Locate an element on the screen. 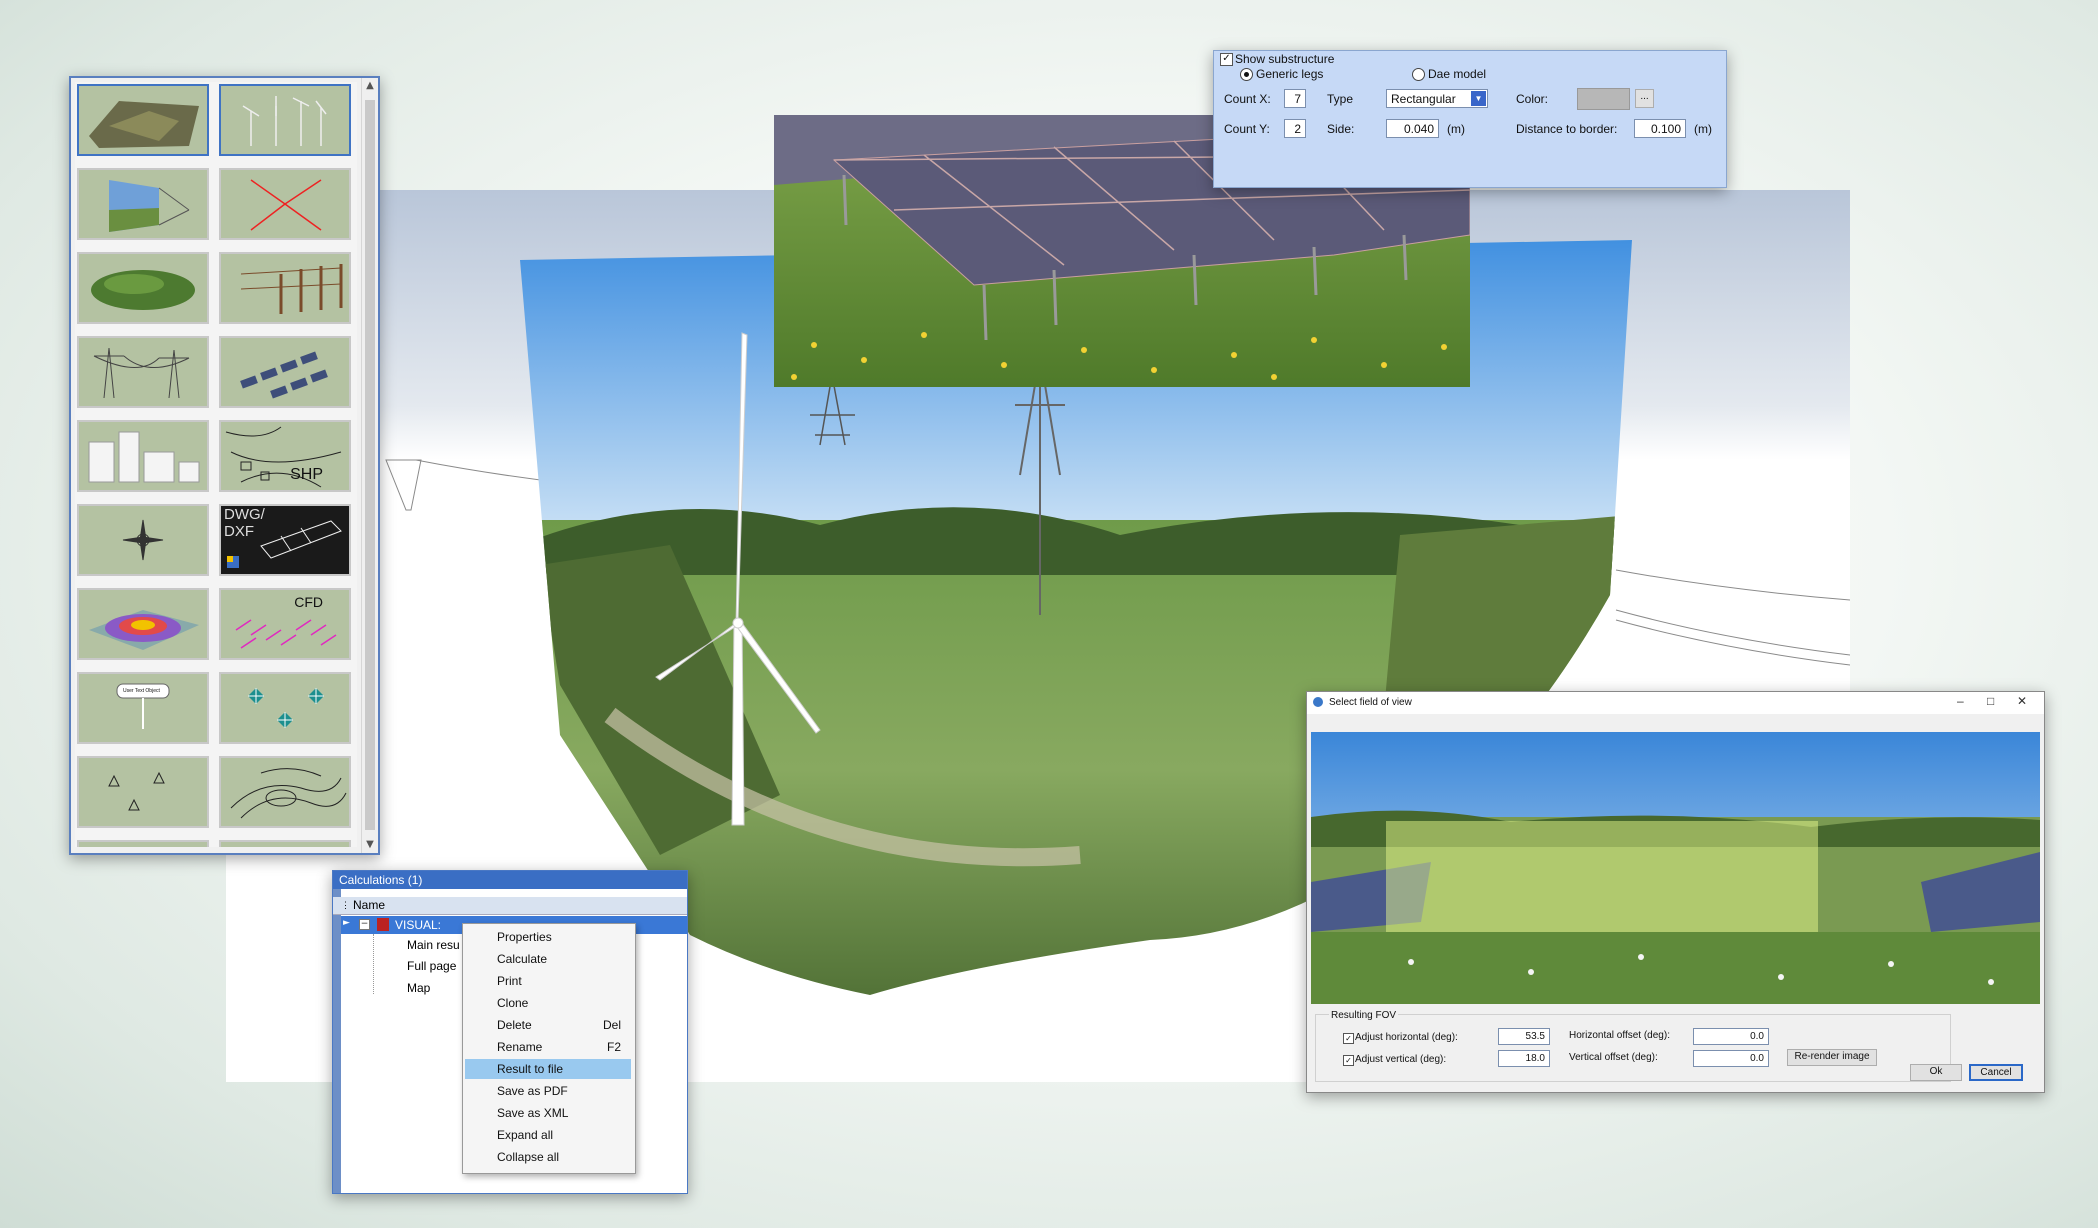 The width and height of the screenshot is (2098, 1228). close-icon: ✕ is located at coordinates (2022, 701).